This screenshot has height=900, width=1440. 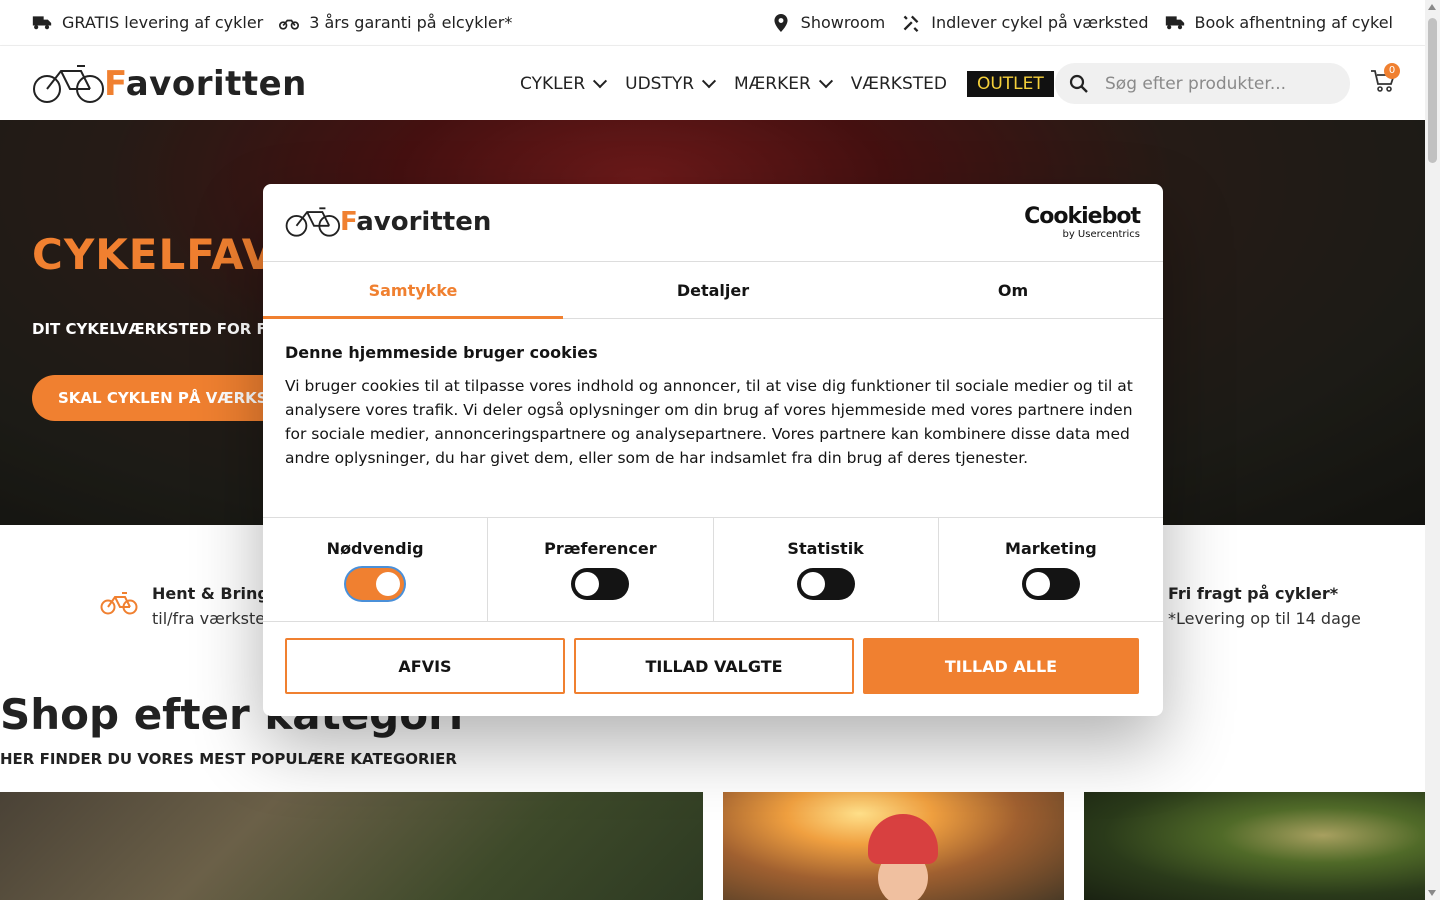 What do you see at coordinates (424, 222) in the screenshot?
I see `cookie-logo-wordmark-rest: avoritten` at bounding box center [424, 222].